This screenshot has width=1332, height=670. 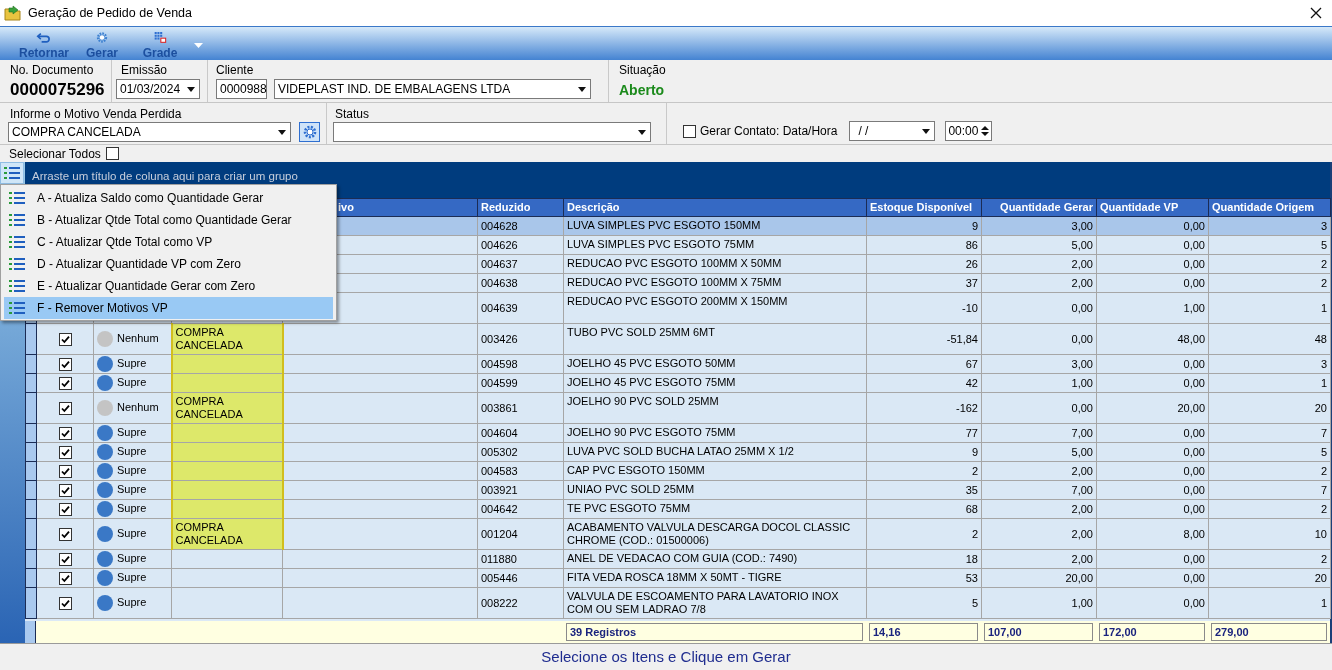 I want to click on date-field: / /, so click(x=892, y=131).